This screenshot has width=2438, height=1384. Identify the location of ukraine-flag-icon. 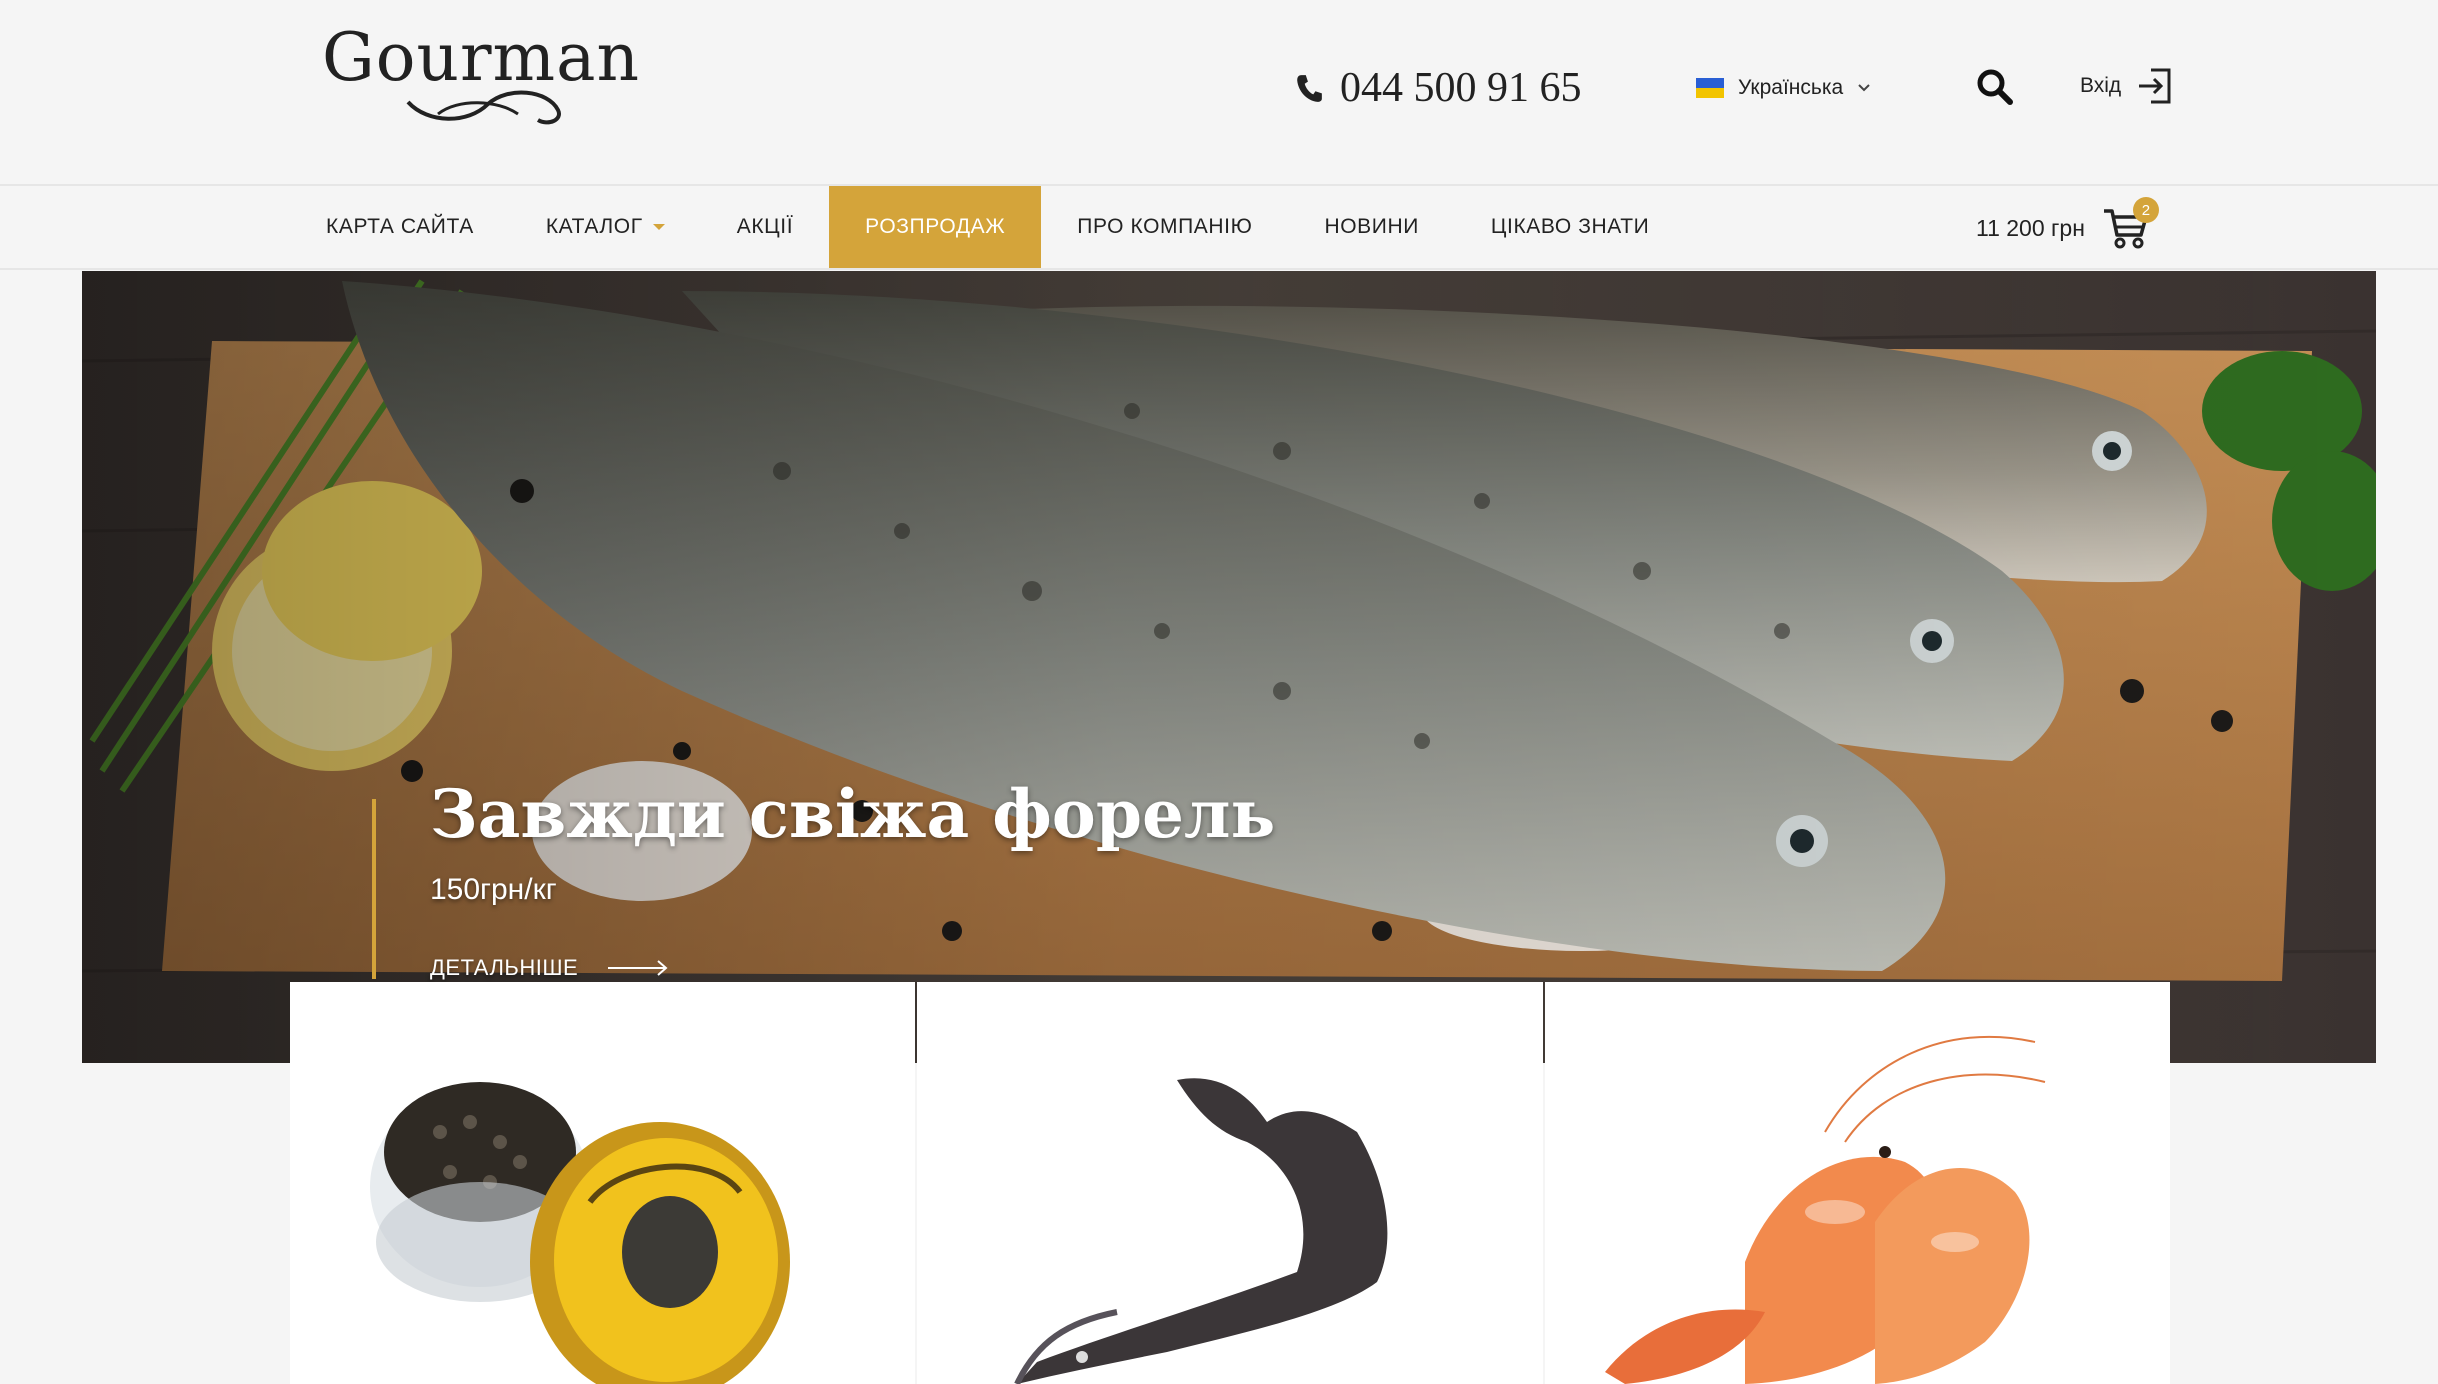
(1710, 88).